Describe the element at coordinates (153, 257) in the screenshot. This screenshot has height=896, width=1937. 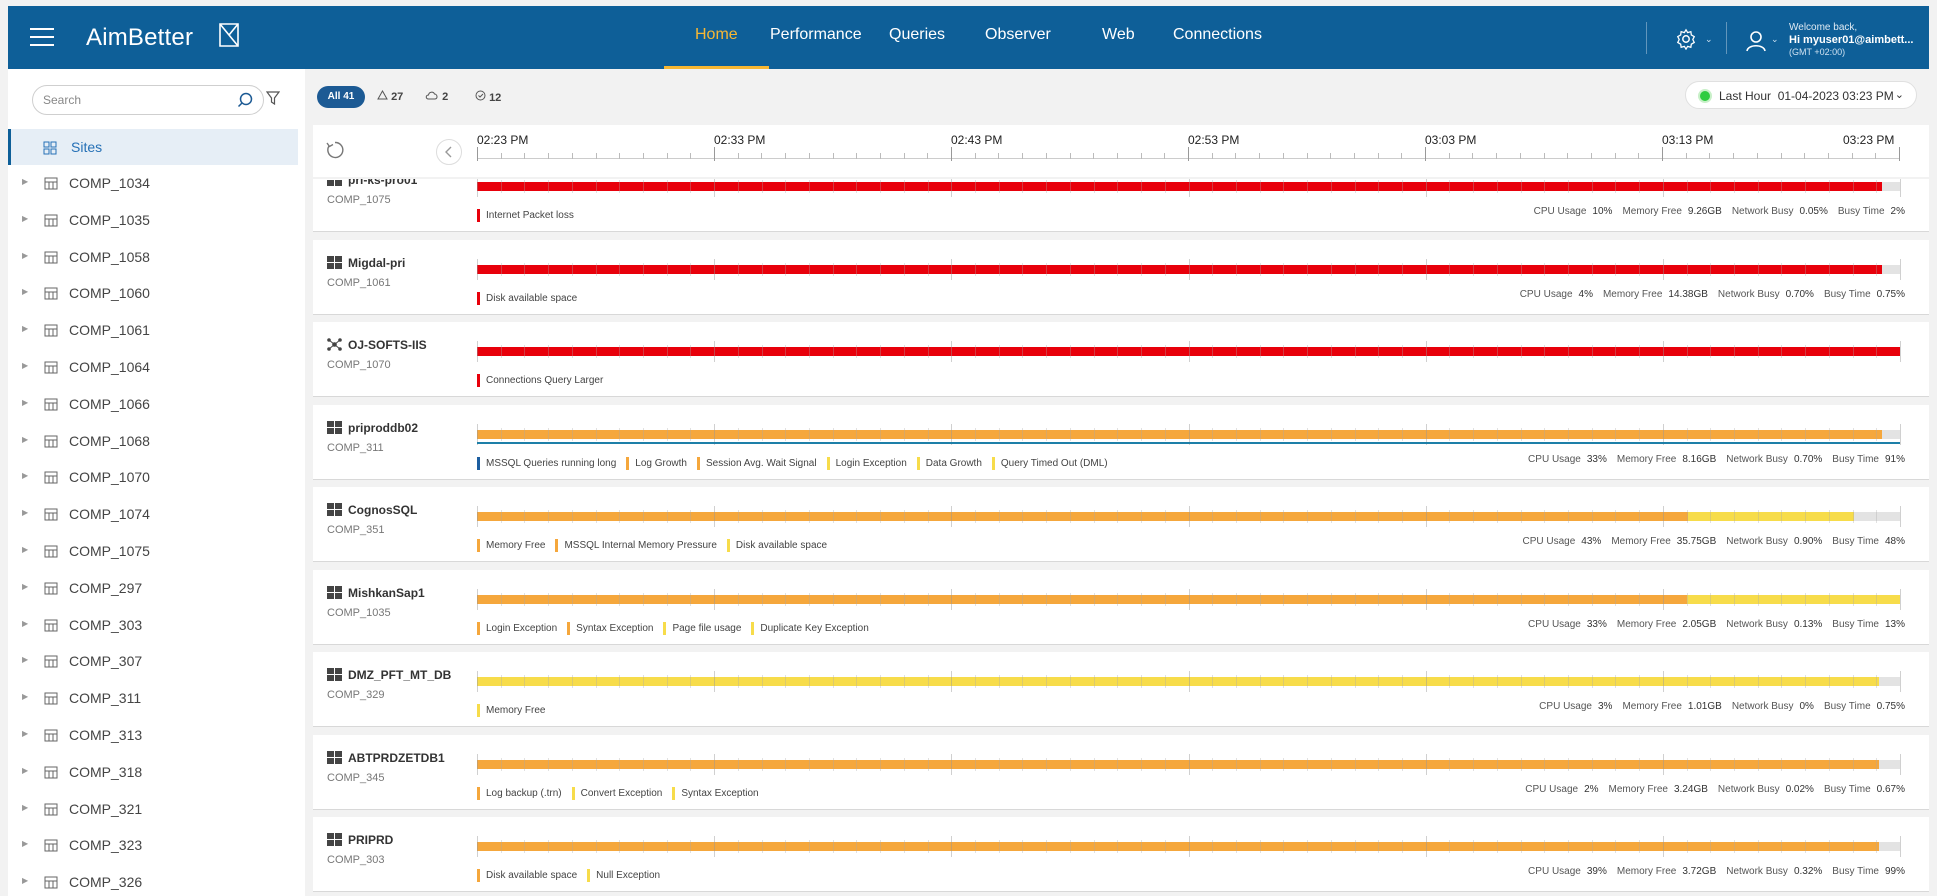
I see `sidebar-item-comp_1058: ▶ COMP_1058` at that location.